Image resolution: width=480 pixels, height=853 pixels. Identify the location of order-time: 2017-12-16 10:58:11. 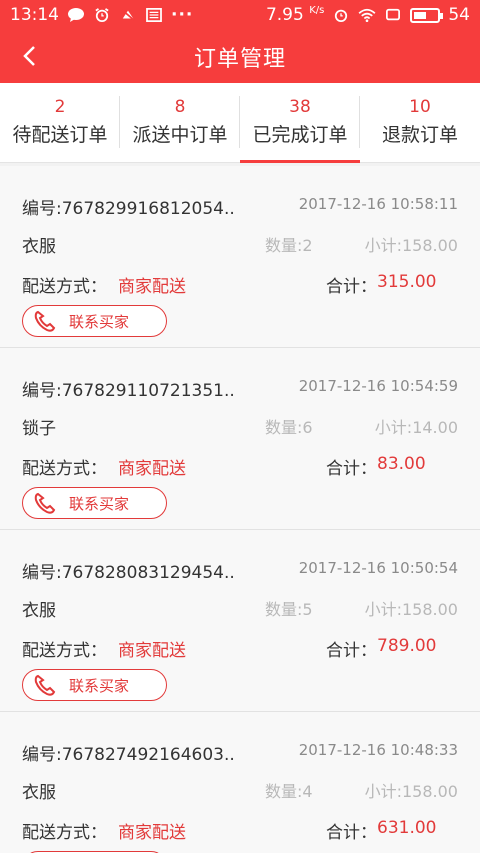
(378, 204).